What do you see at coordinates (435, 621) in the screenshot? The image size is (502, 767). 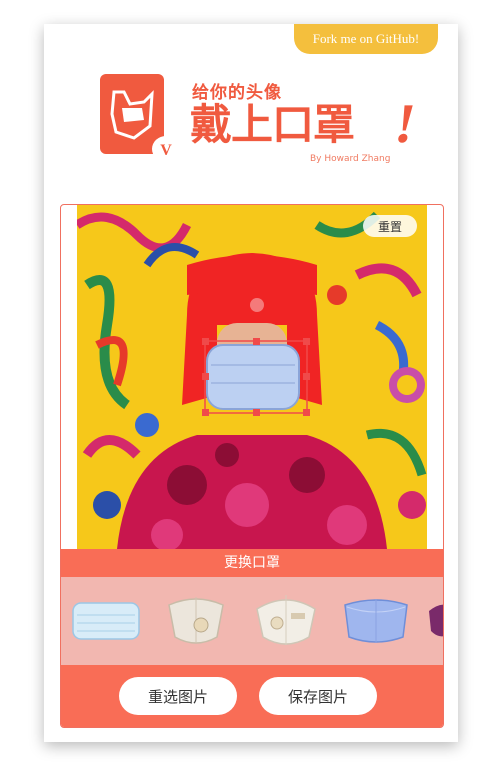 I see `mask-option-partial` at bounding box center [435, 621].